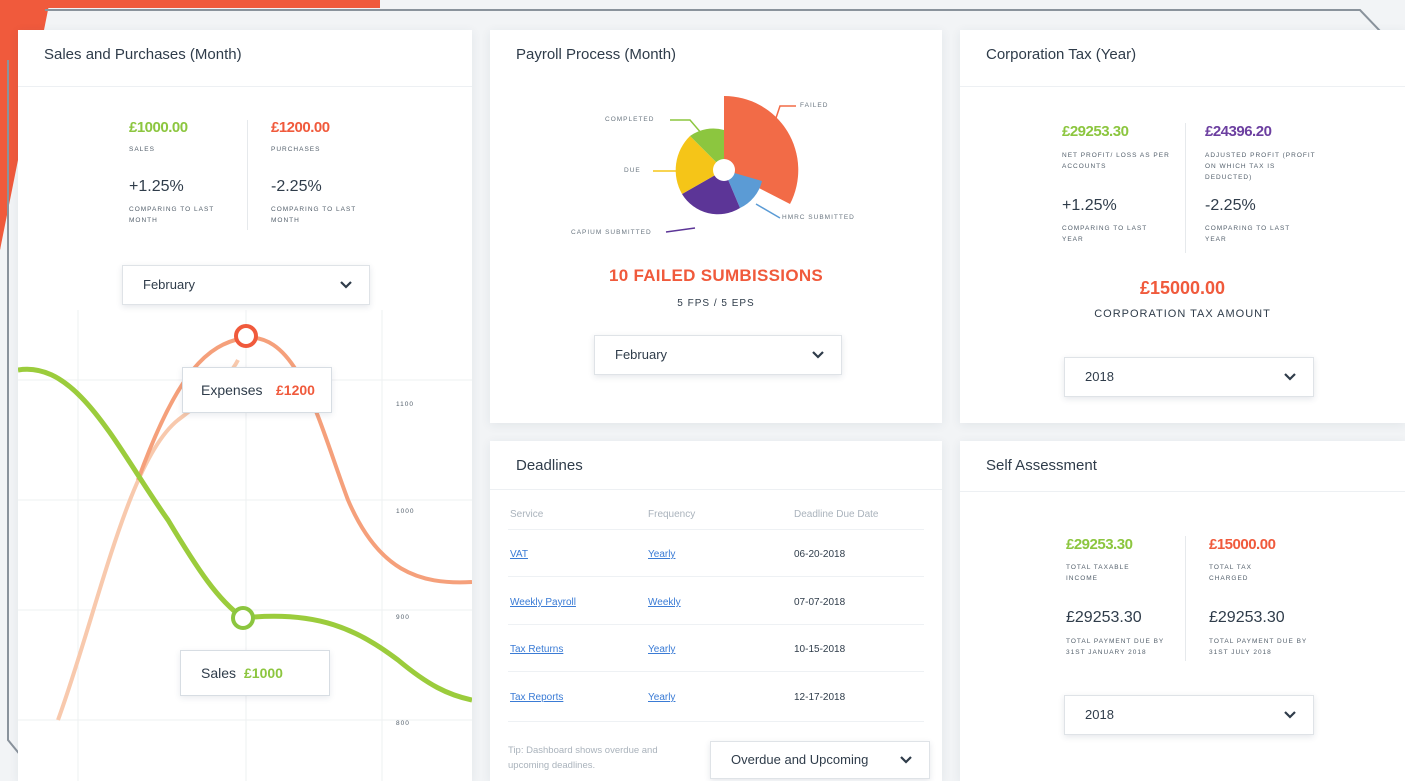 The width and height of the screenshot is (1405, 781). I want to click on column-header-service: Service, so click(527, 514).